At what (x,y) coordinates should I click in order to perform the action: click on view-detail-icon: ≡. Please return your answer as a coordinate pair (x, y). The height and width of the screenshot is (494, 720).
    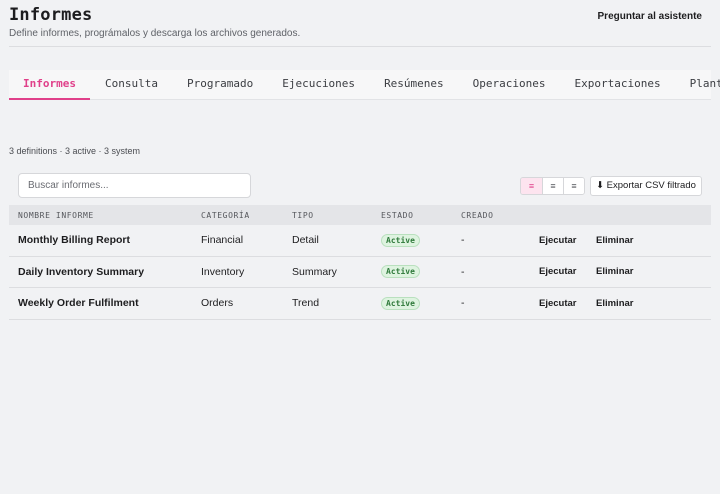
    Looking at the image, I should click on (573, 186).